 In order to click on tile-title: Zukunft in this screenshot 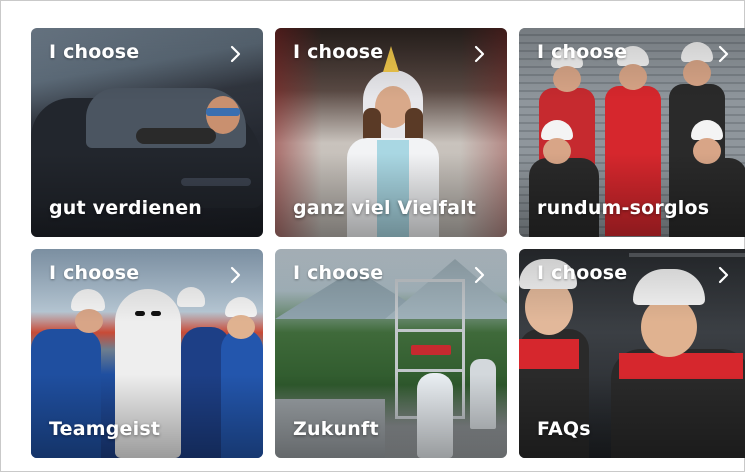, I will do `click(336, 429)`.